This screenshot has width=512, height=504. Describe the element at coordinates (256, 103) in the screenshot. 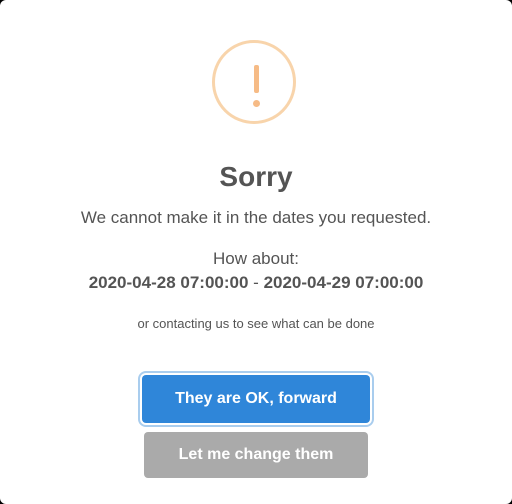

I see `exclamation-dot` at that location.